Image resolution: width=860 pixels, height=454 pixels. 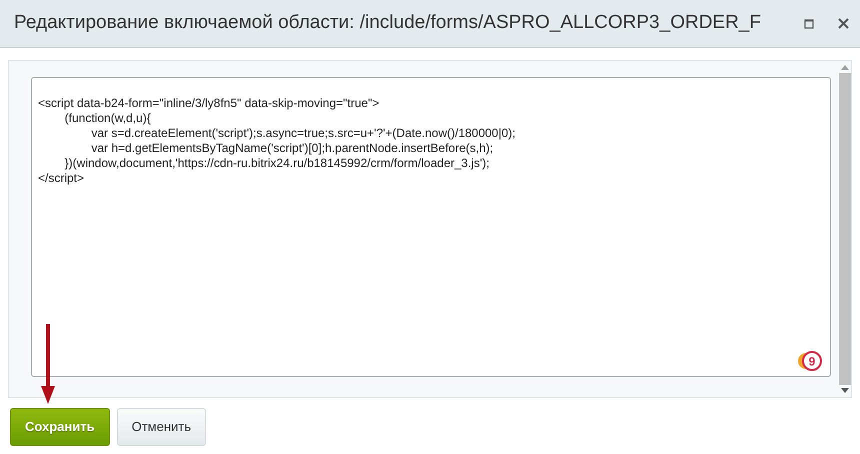 What do you see at coordinates (161, 427) in the screenshot?
I see `cancel-button: Отменить` at bounding box center [161, 427].